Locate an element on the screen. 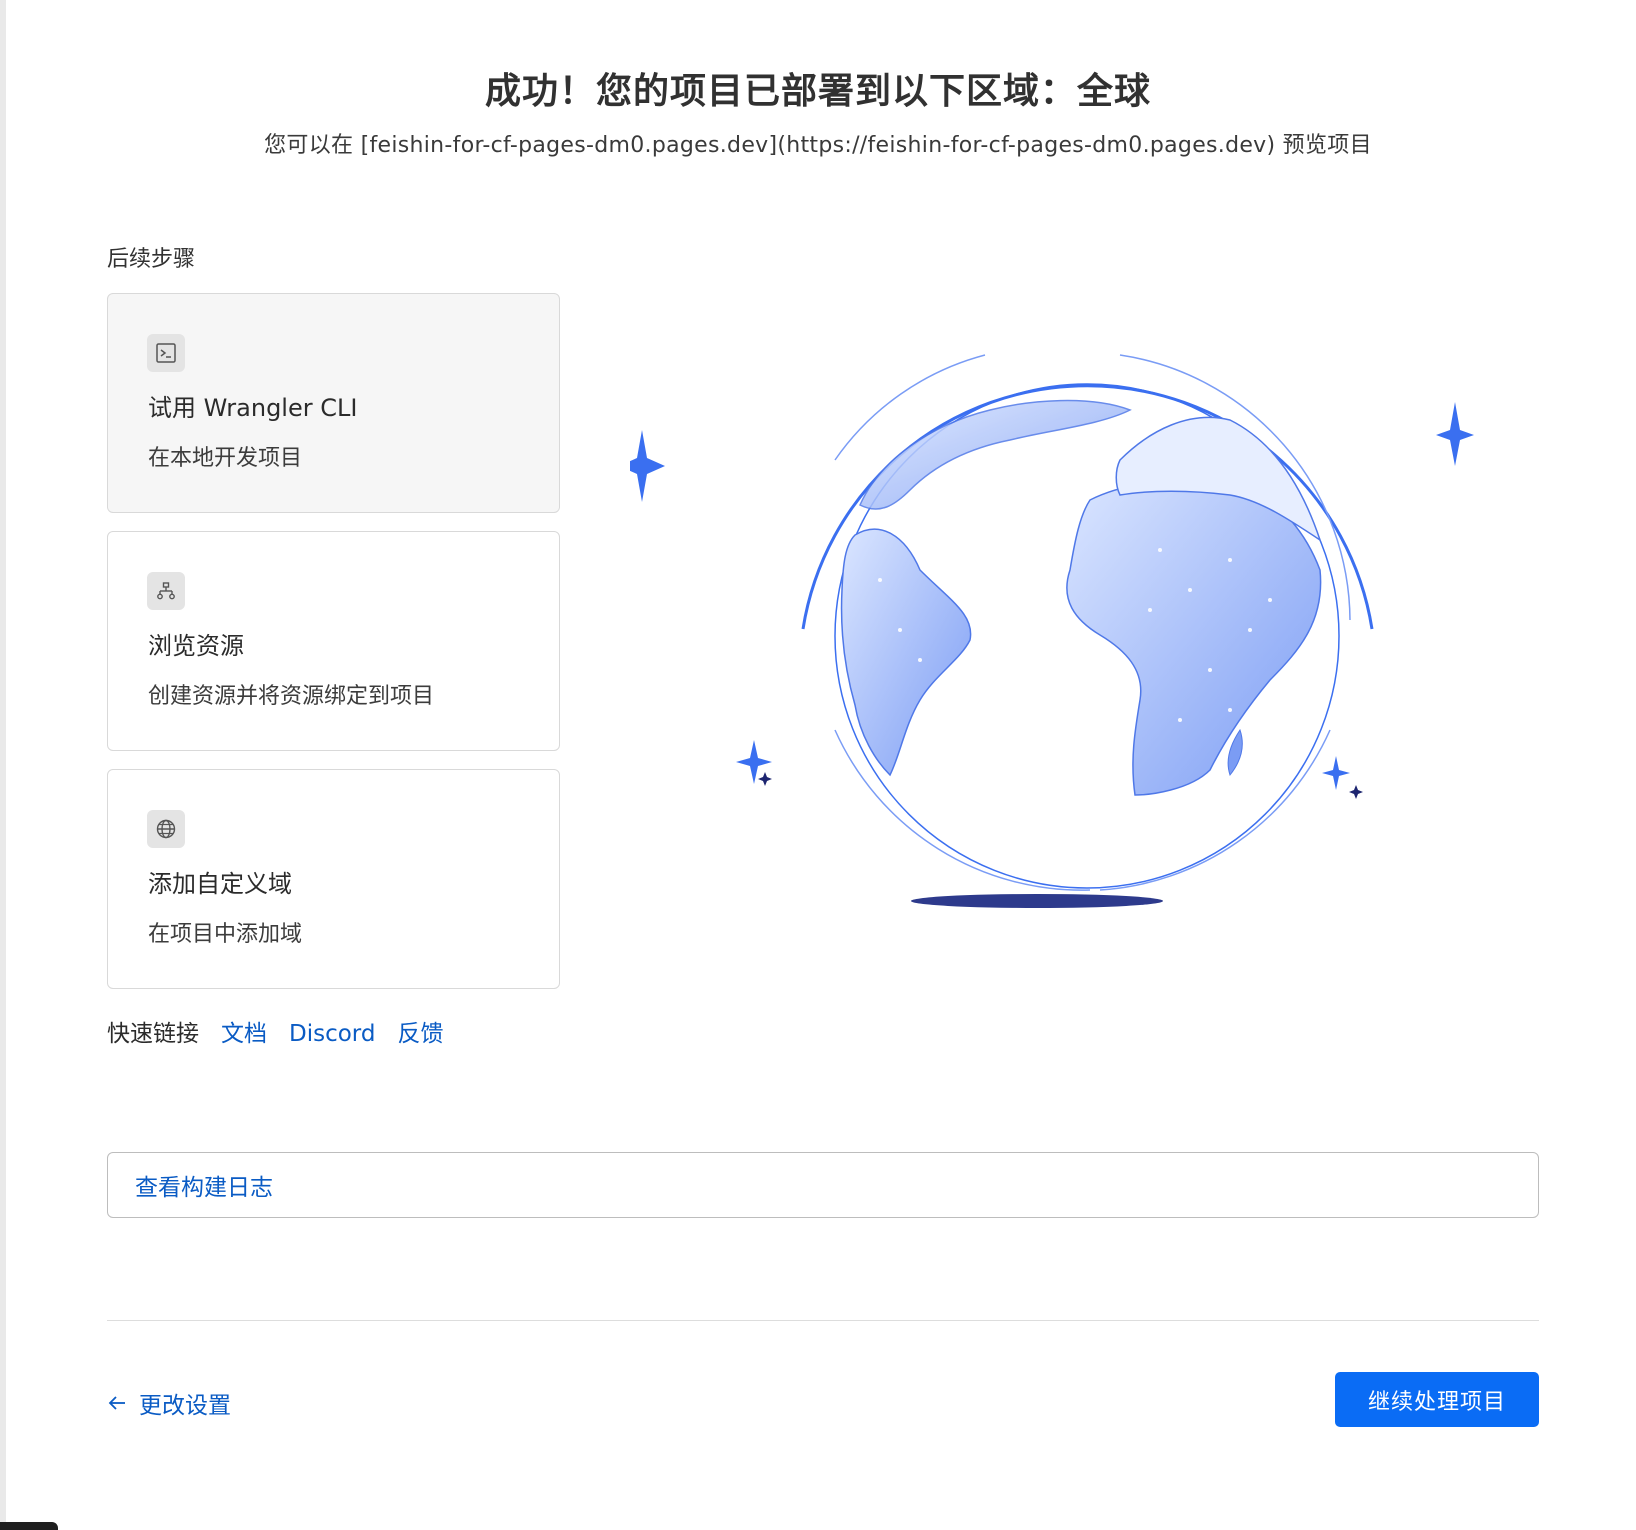 The image size is (1636, 1530). card-title: 添加自定义域 is located at coordinates (220, 884).